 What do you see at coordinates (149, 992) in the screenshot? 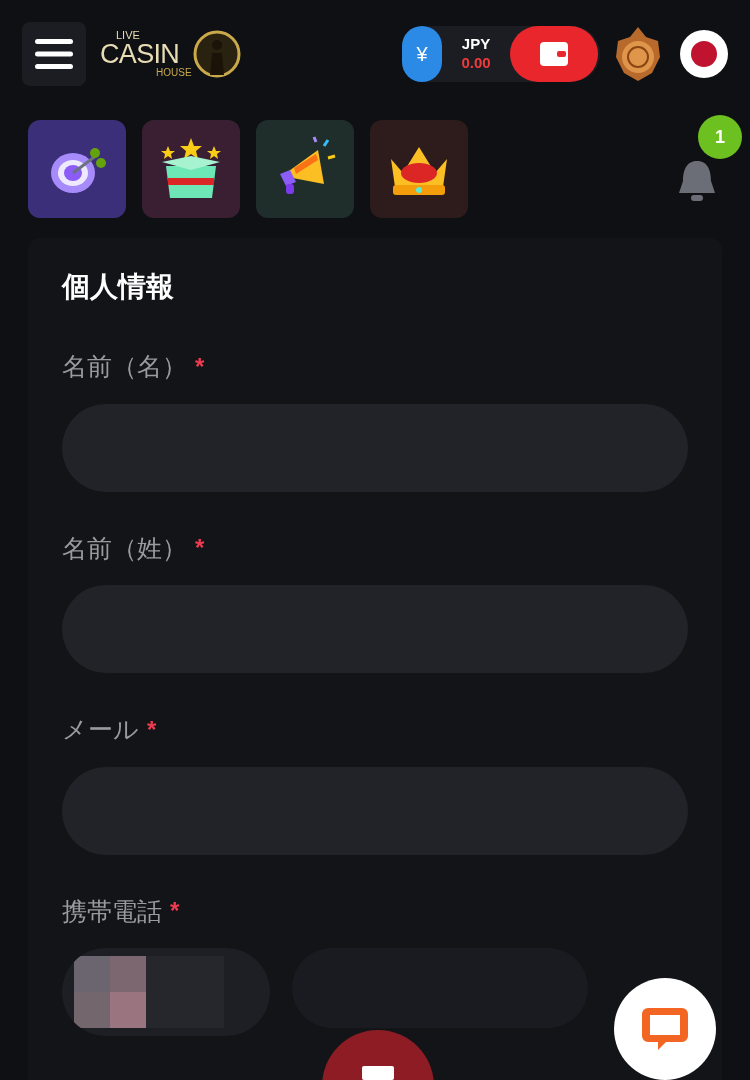
I see `blurred-flag-icon` at bounding box center [149, 992].